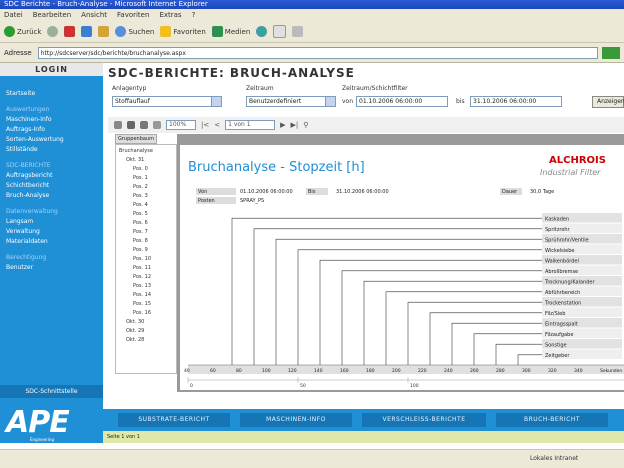 This screenshot has width=624, height=468. Describe the element at coordinates (22, 31) in the screenshot. I see `back-button: Zurück` at that location.